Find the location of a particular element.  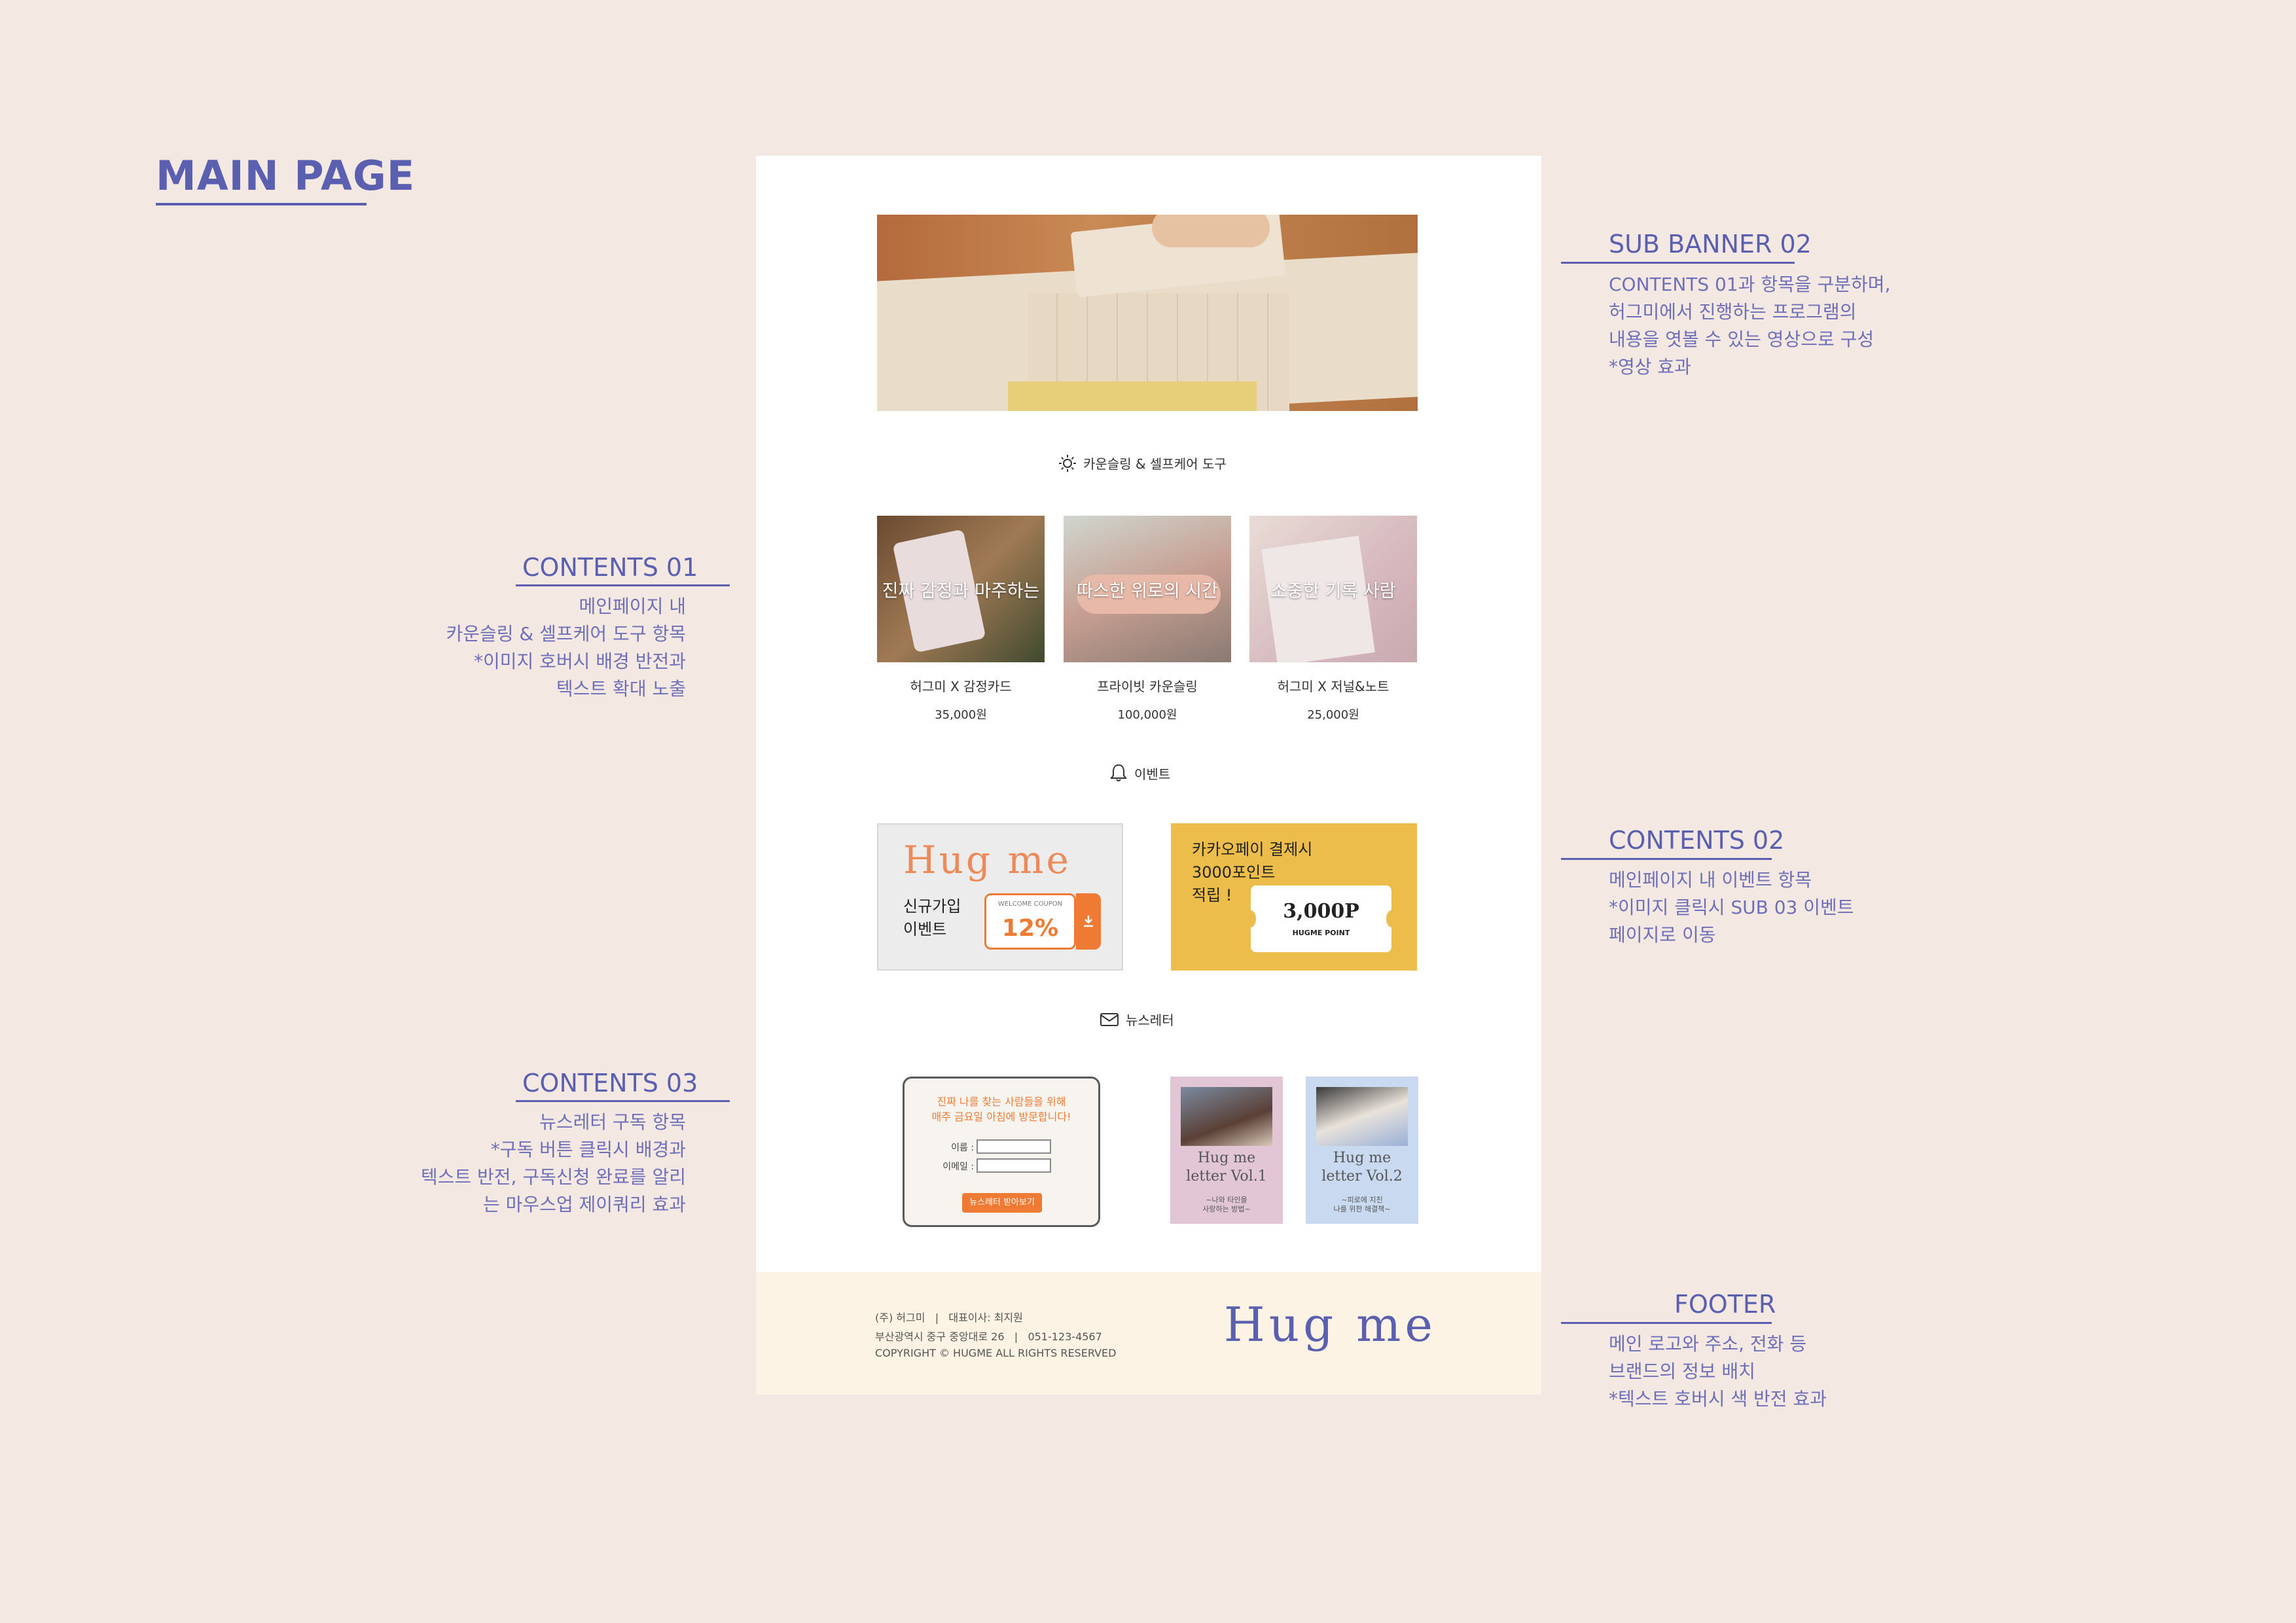

download-icon is located at coordinates (1088, 921).